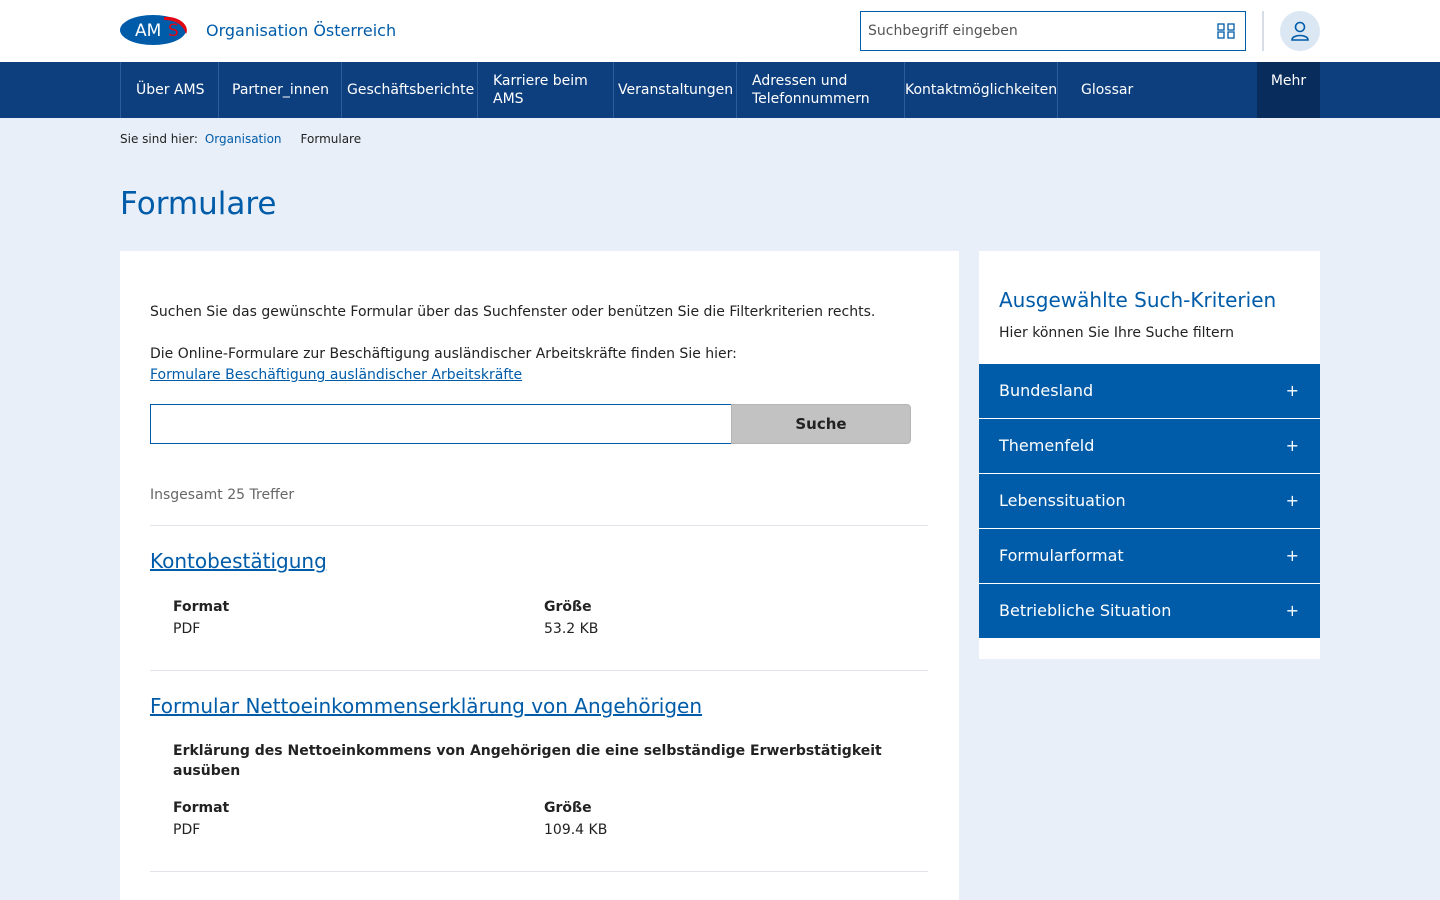  I want to click on nav-item-kontakt: Kontaktmöglichkeiten, so click(981, 90).